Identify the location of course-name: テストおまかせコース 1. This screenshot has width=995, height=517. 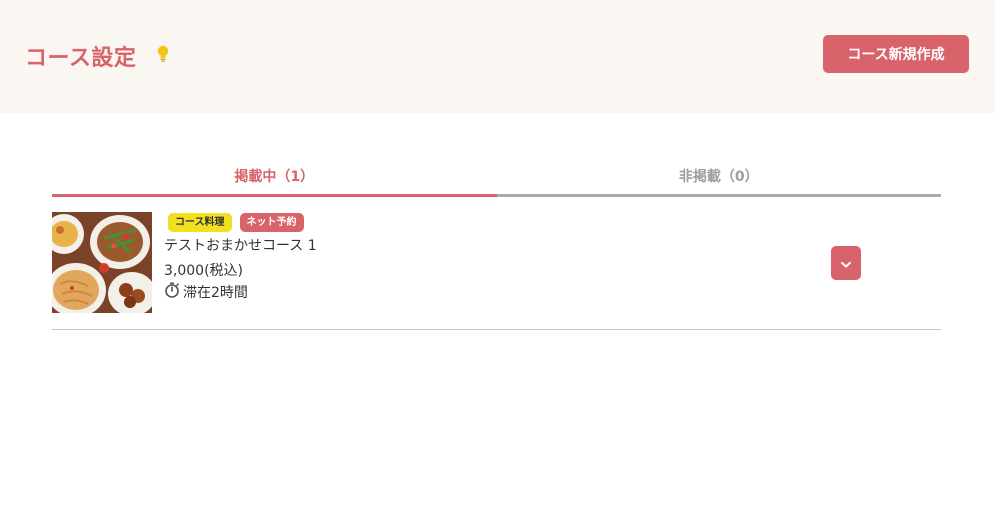
(240, 246).